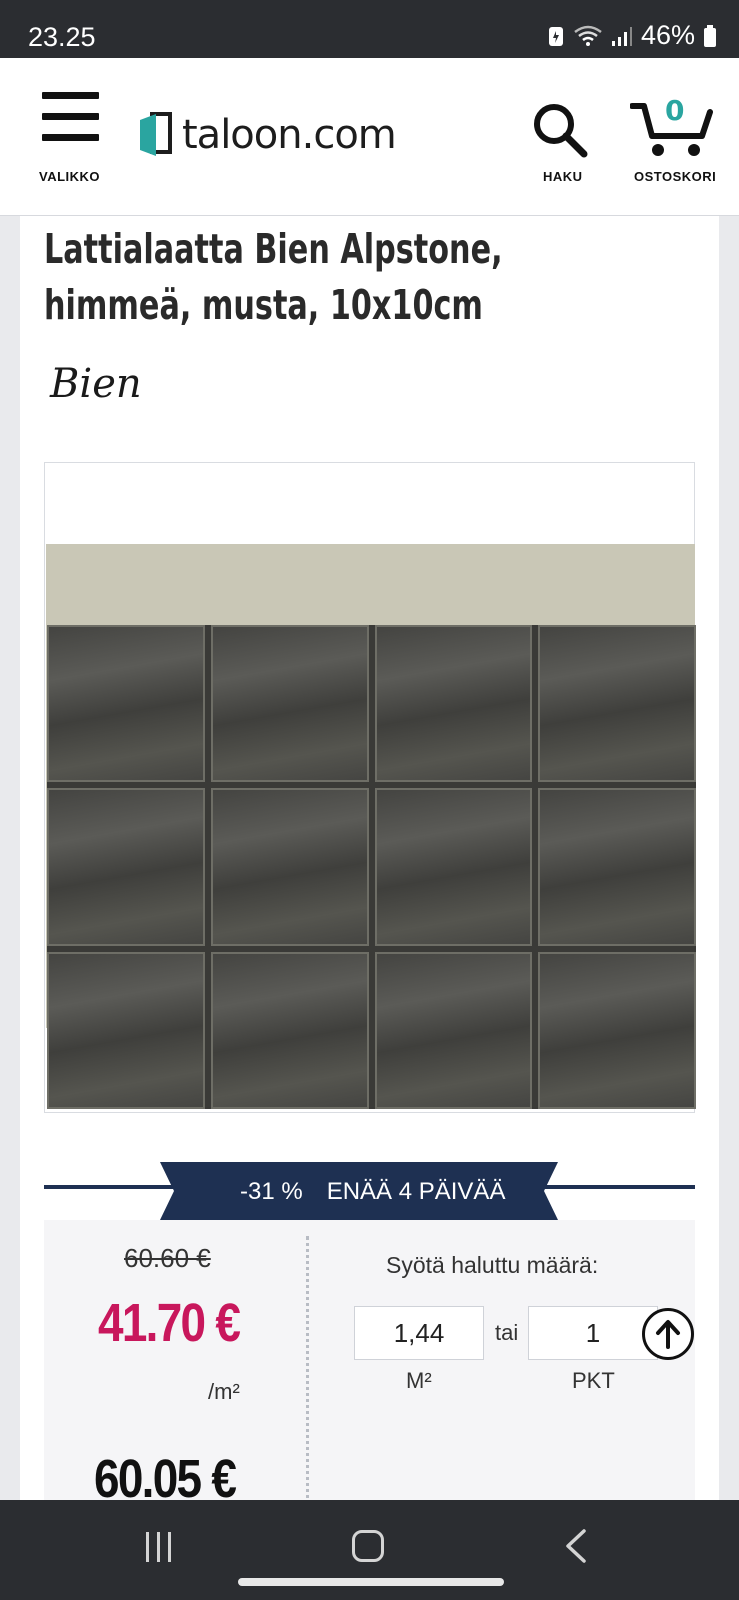 The height and width of the screenshot is (1600, 739). What do you see at coordinates (369, 29) in the screenshot?
I see `status-bar: 23.25 46%` at bounding box center [369, 29].